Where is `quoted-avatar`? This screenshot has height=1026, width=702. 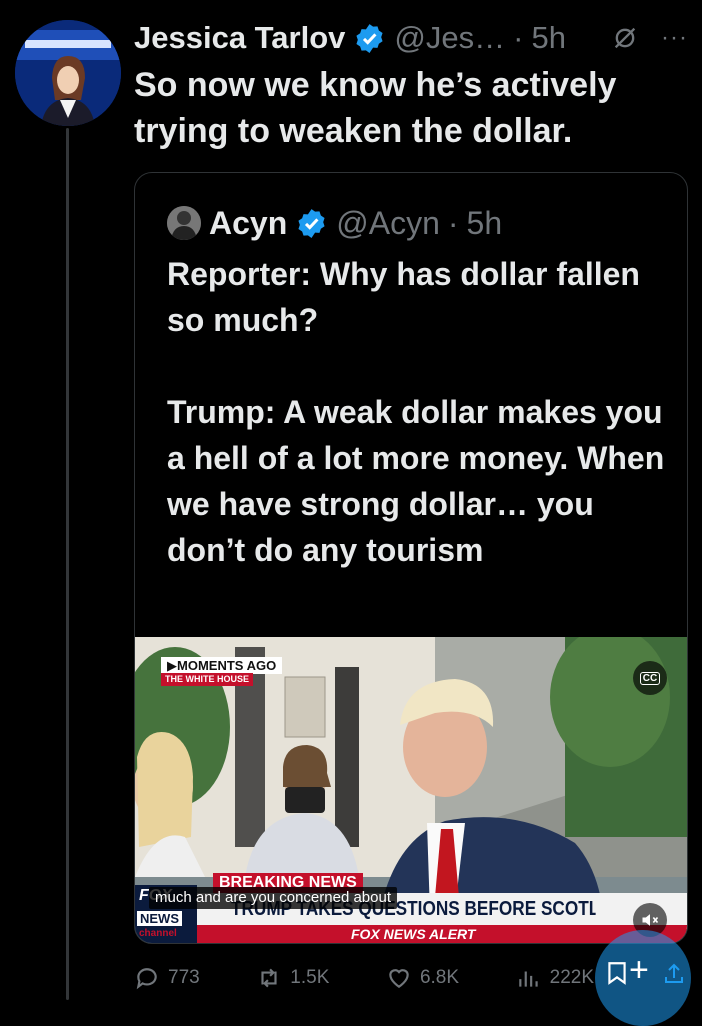 quoted-avatar is located at coordinates (184, 223).